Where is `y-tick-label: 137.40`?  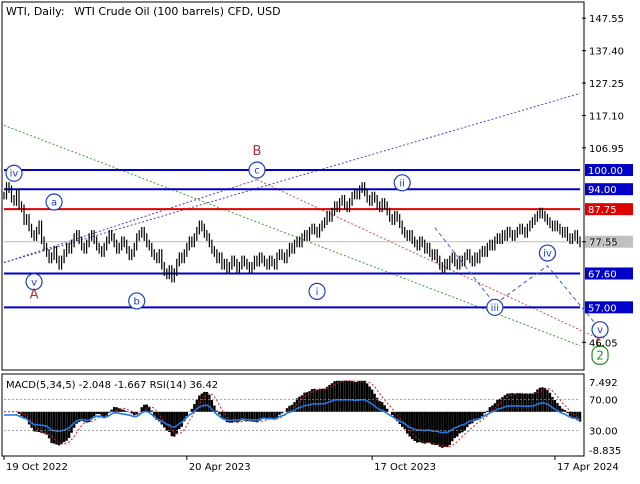
y-tick-label: 137.40 is located at coordinates (606, 52).